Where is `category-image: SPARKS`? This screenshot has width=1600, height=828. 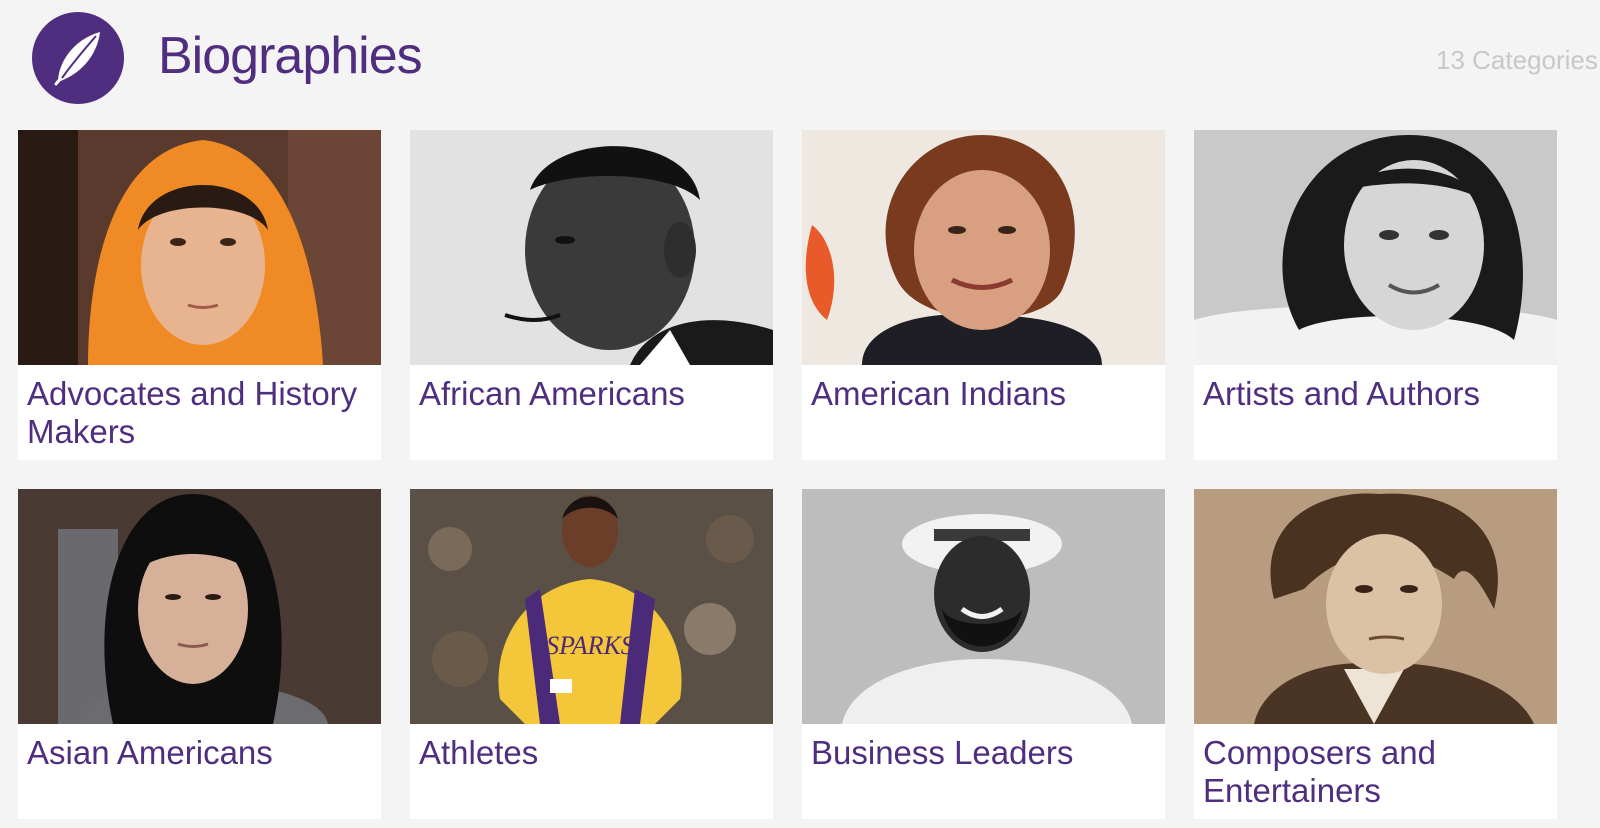 category-image: SPARKS is located at coordinates (591, 606).